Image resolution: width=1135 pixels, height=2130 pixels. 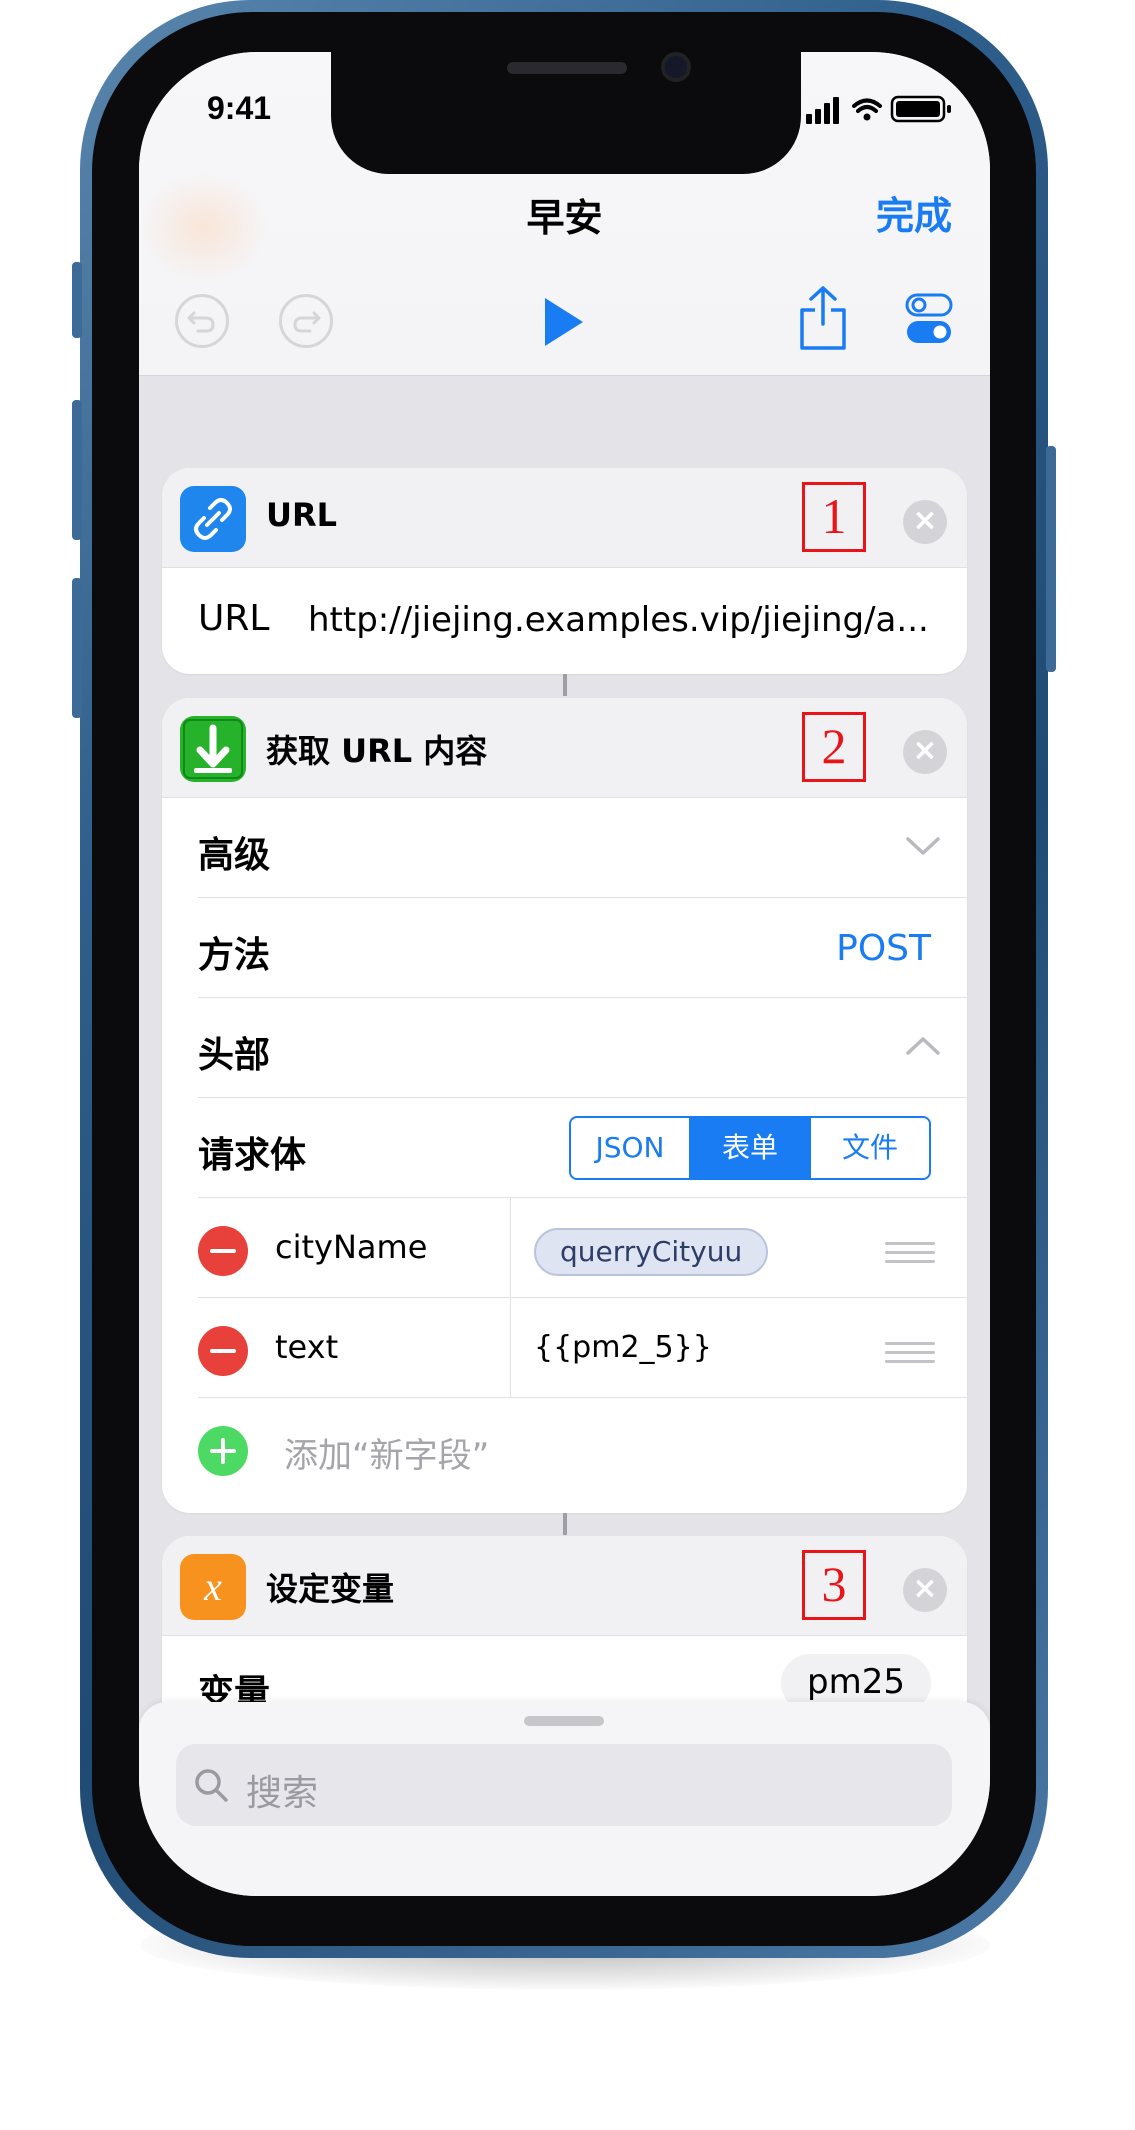 What do you see at coordinates (211, 1785) in the screenshot?
I see `search-icon` at bounding box center [211, 1785].